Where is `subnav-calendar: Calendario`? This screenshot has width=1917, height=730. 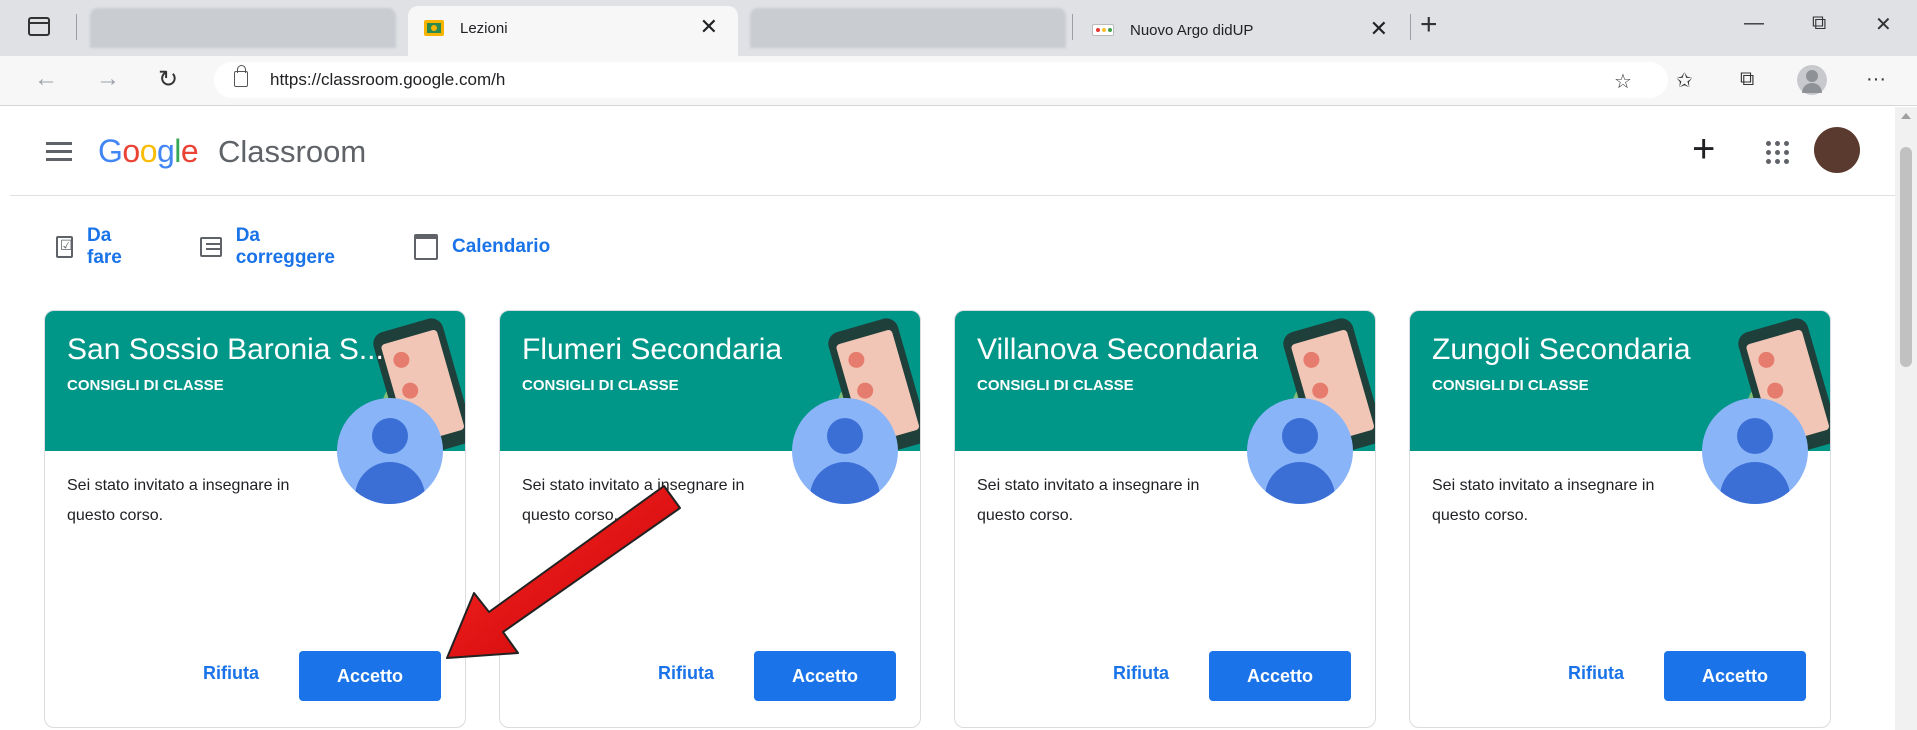 subnav-calendar: Calendario is located at coordinates (482, 247).